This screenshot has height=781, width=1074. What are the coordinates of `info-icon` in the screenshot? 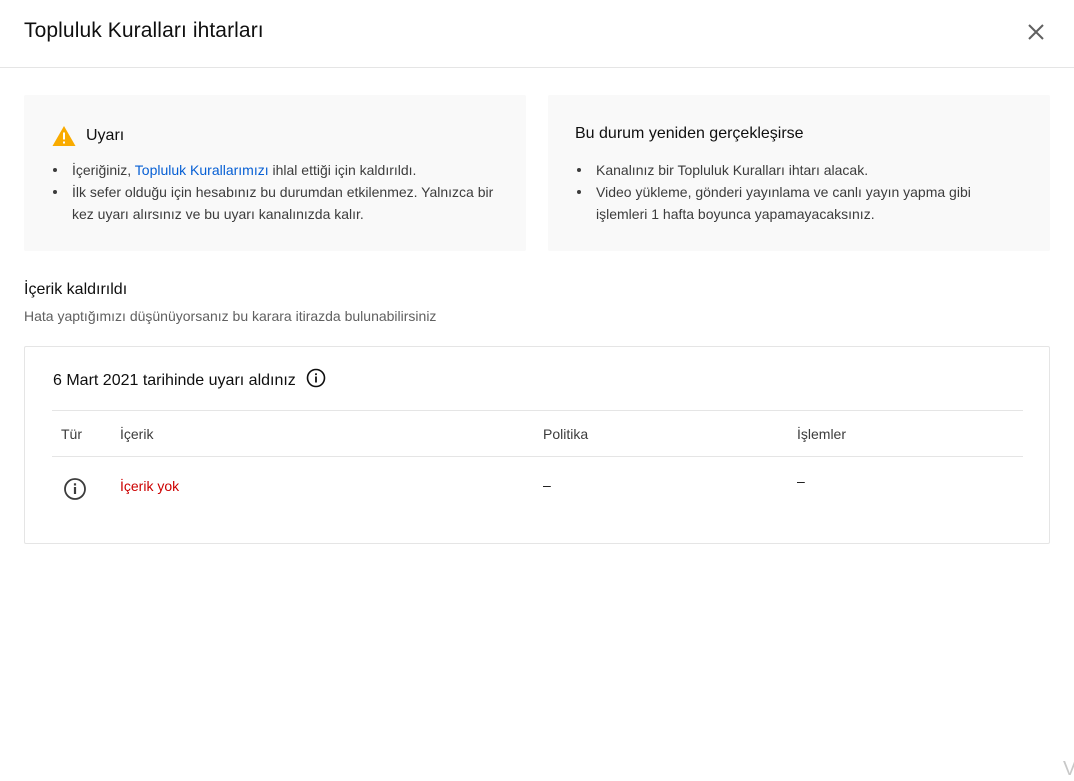 It's located at (316, 380).